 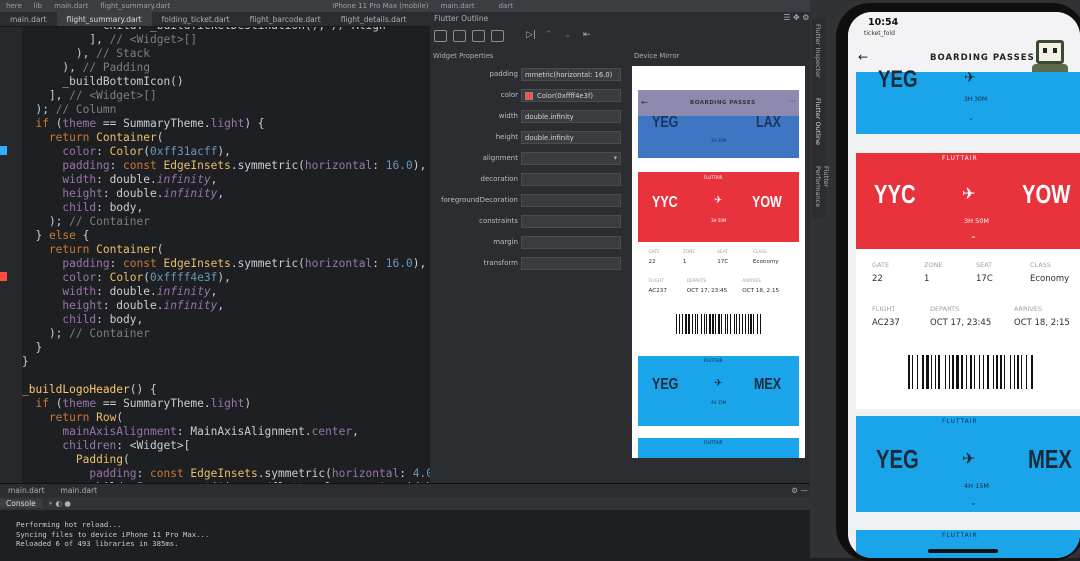 What do you see at coordinates (968, 100) in the screenshot?
I see `ticket-card-top: YEG ✈ 3H 30M ⌄` at bounding box center [968, 100].